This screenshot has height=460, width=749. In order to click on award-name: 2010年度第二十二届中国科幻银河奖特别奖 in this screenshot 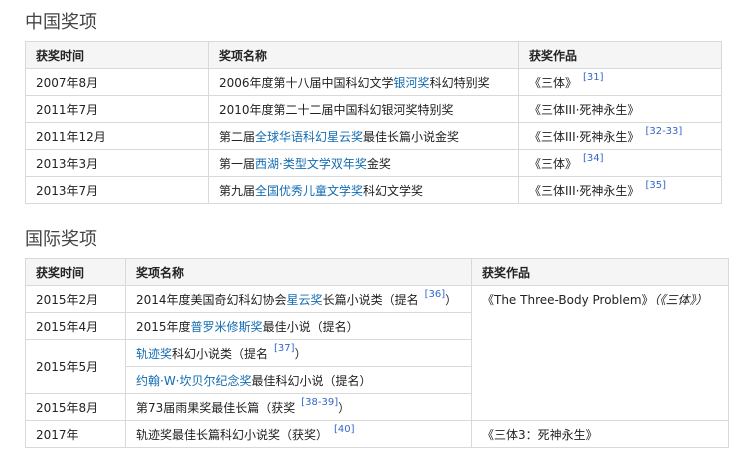, I will do `click(363, 109)`.